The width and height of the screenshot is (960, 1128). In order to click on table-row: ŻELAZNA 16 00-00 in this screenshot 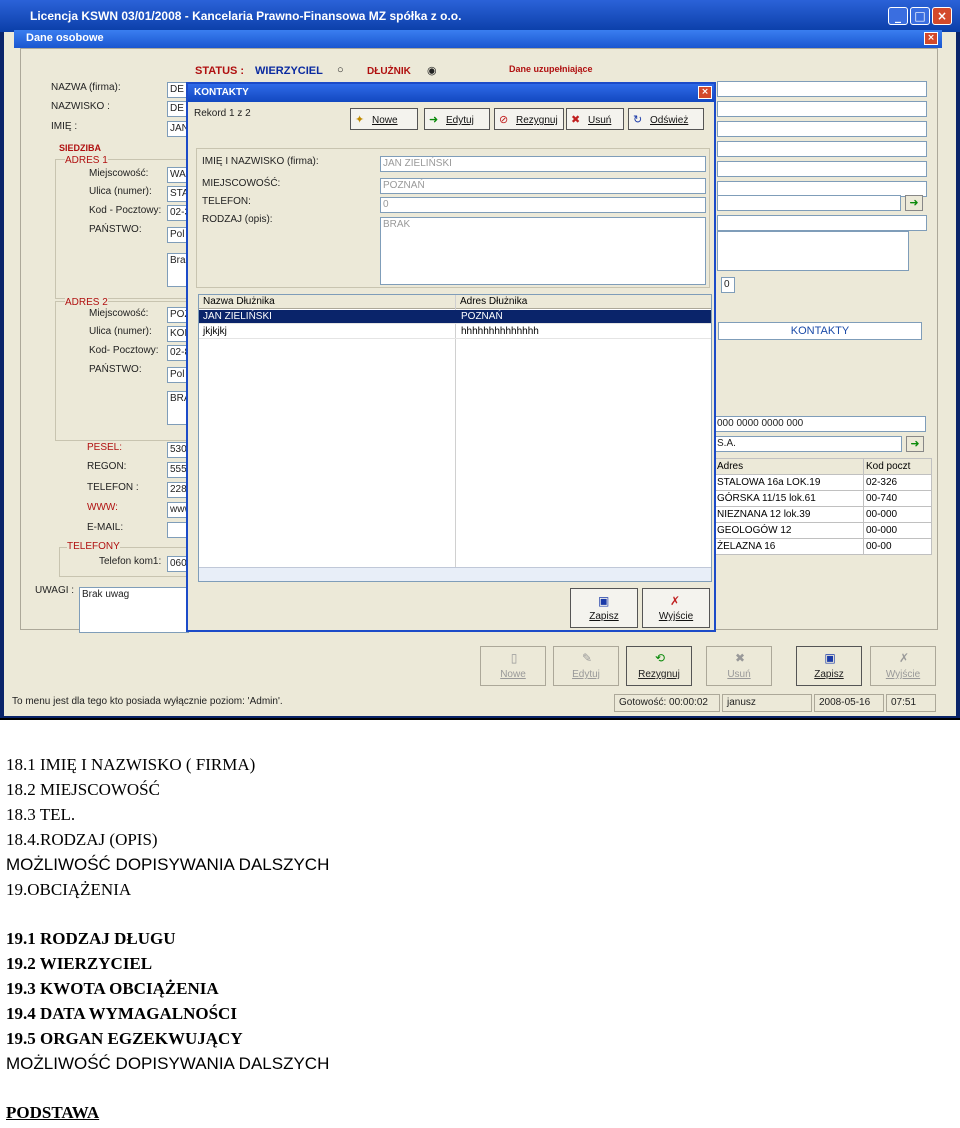, I will do `click(823, 546)`.